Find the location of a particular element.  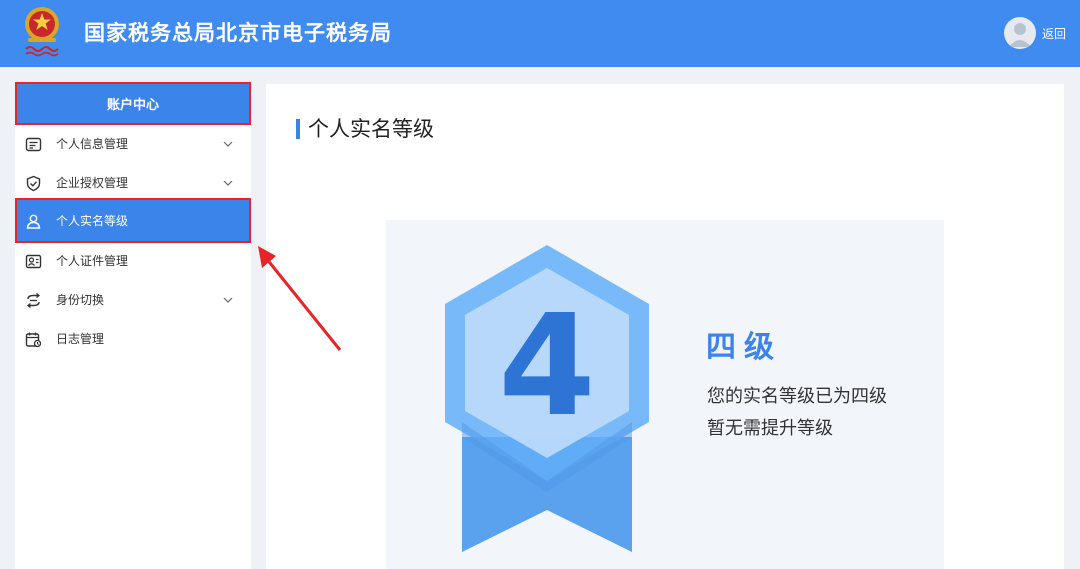

page-title: 个人实名等级 is located at coordinates (365, 129).